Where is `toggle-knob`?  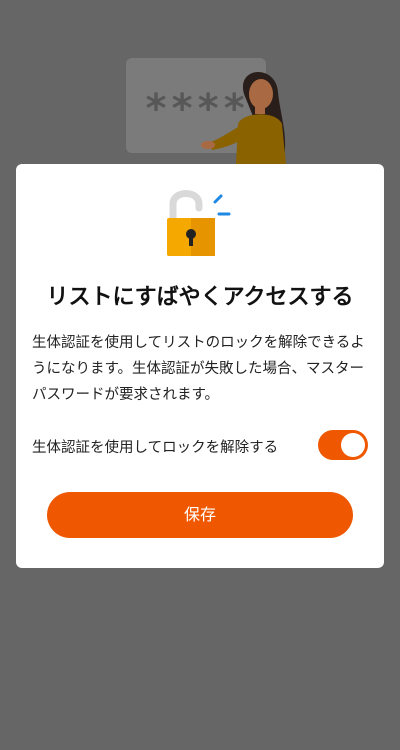
toggle-knob is located at coordinates (353, 445).